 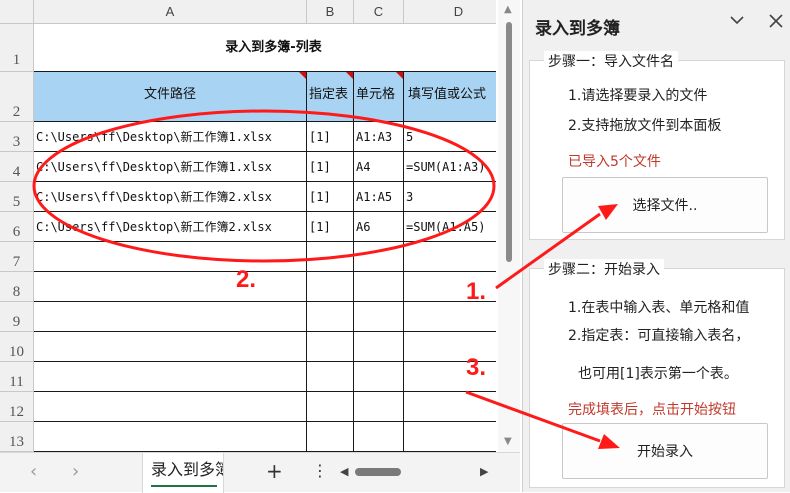 I want to click on cell-c5: A1:A5, so click(x=379, y=197).